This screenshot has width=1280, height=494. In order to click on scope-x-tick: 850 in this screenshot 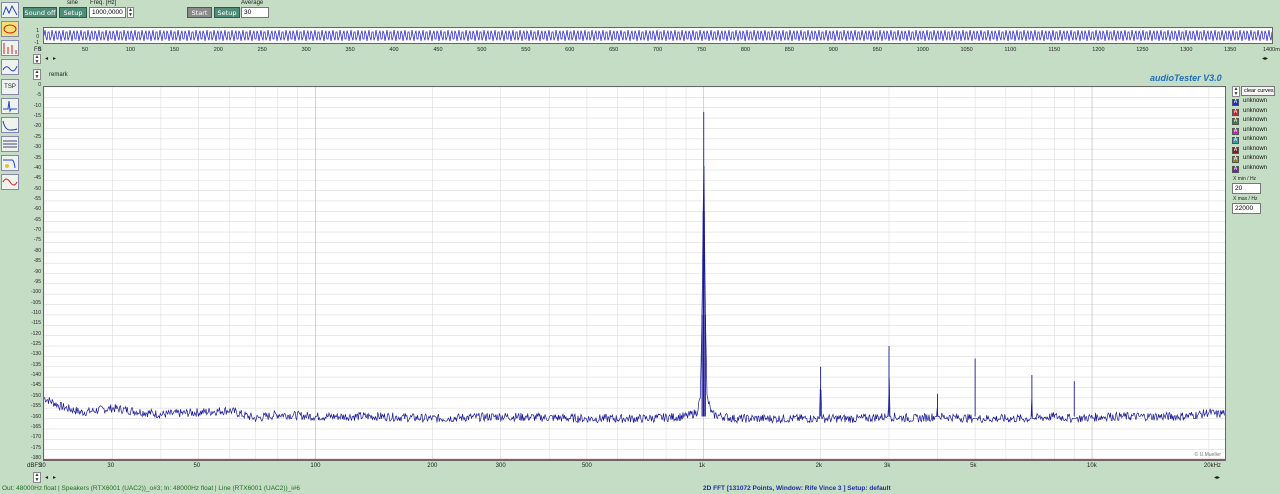, I will do `click(789, 50)`.